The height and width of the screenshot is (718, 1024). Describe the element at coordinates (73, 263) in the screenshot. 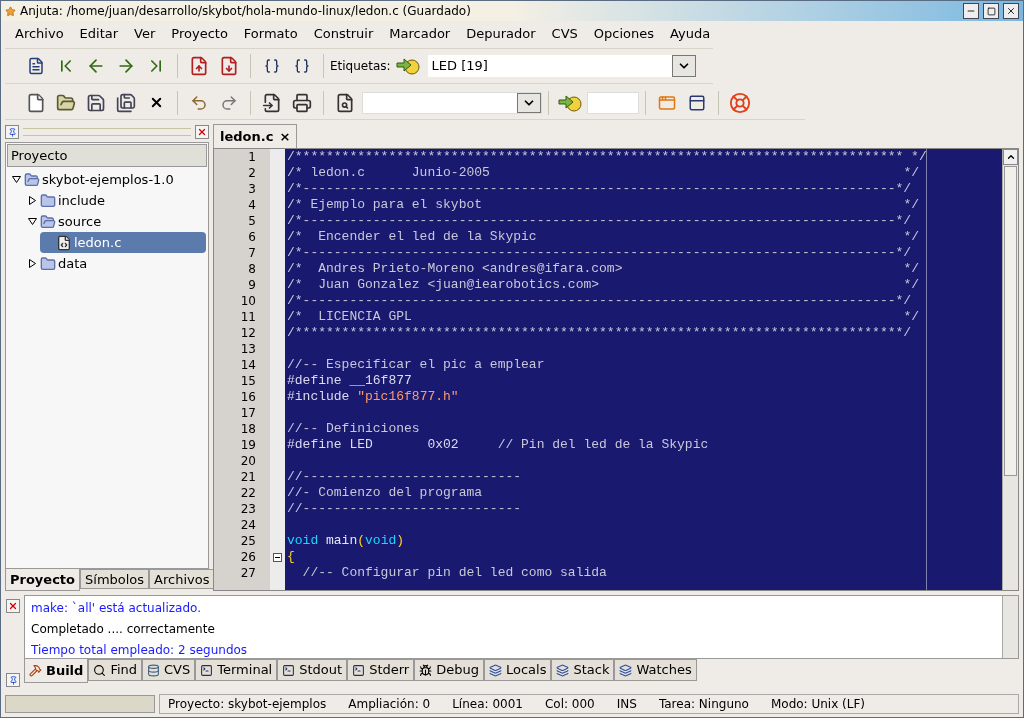

I see `tree-item-label: data` at that location.